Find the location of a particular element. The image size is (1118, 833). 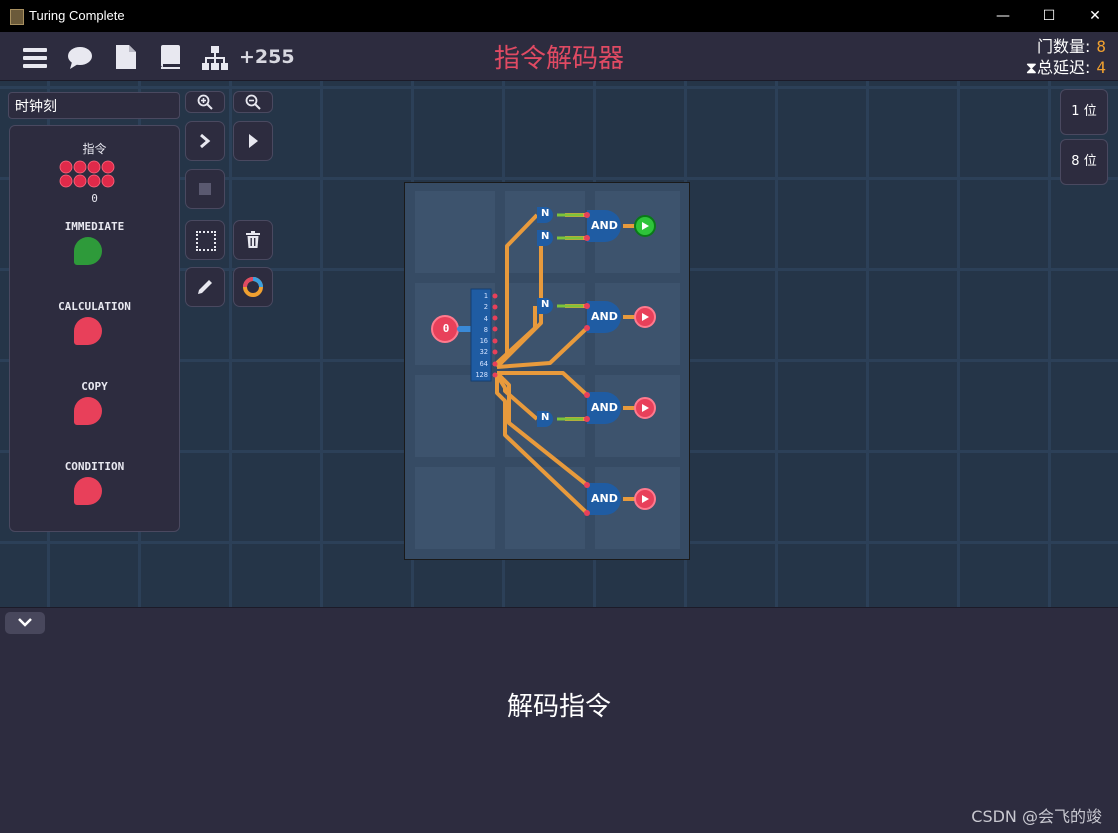

input-label: 指令 is located at coordinates (94, 149).